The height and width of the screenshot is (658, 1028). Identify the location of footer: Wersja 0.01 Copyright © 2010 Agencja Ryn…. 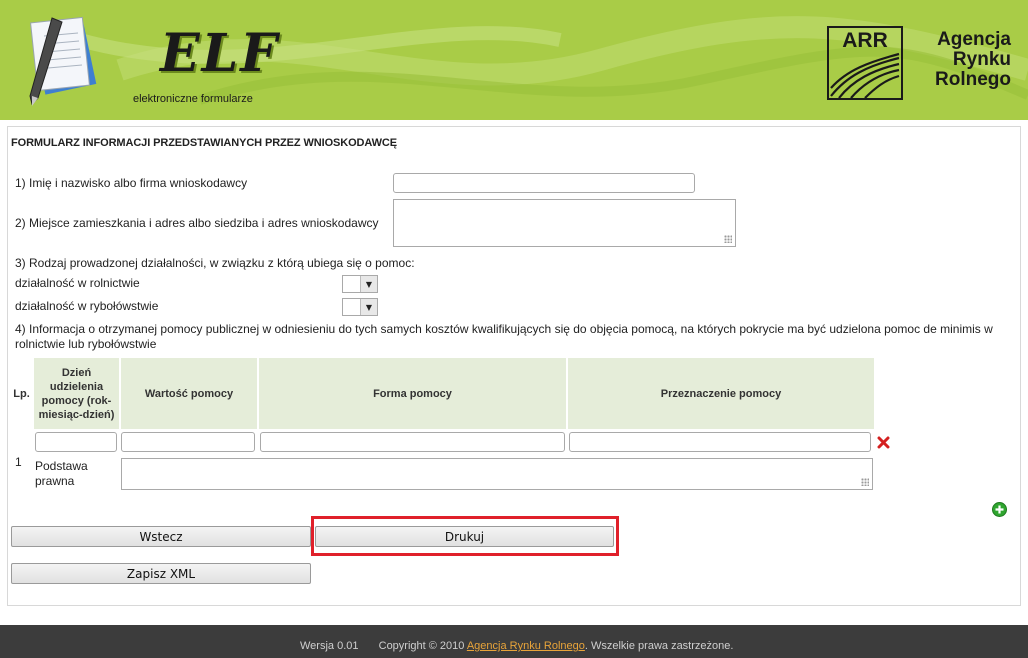
(514, 641).